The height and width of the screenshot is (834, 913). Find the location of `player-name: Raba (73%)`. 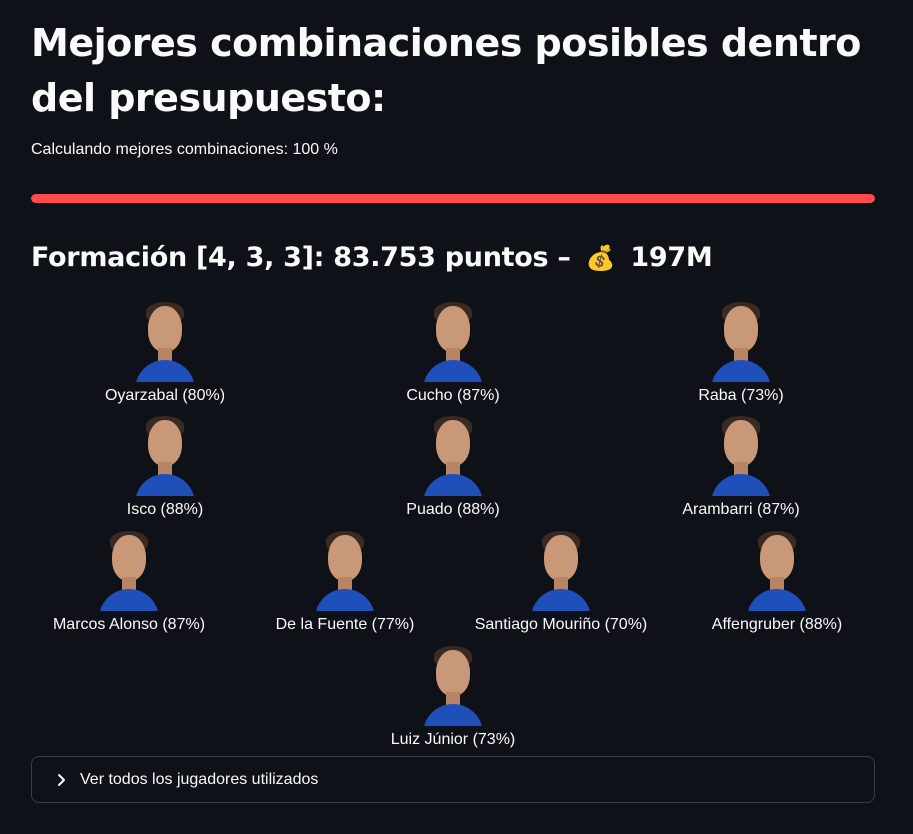

player-name: Raba (73%) is located at coordinates (741, 395).